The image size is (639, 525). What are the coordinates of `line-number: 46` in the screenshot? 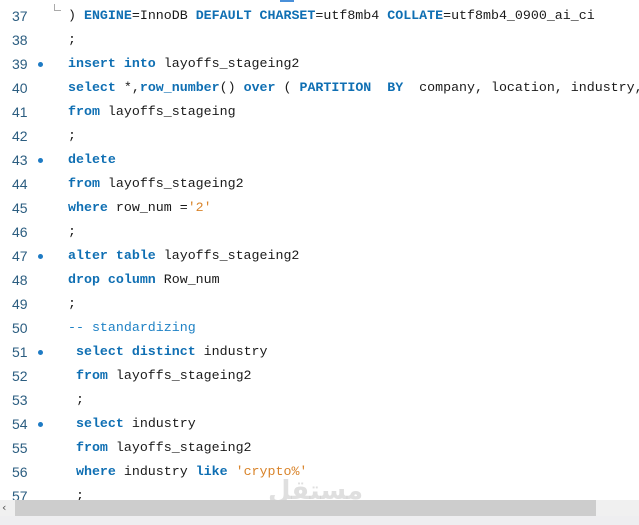 It's located at (20, 232).